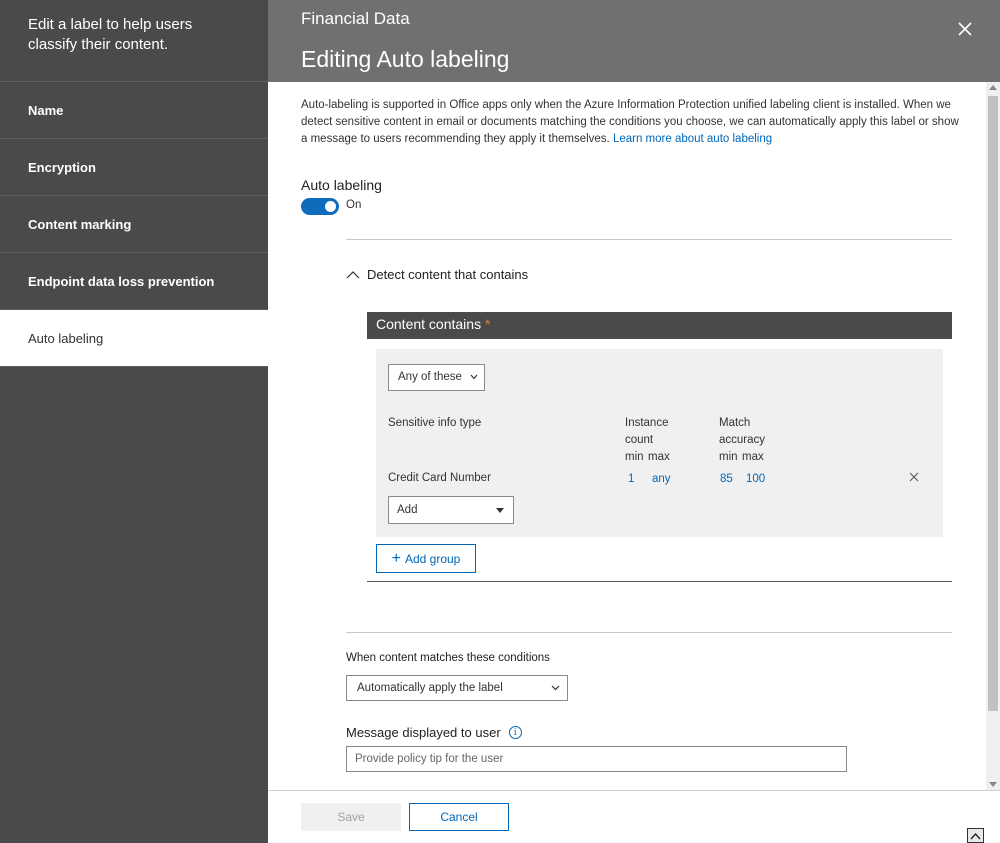 Image resolution: width=1000 pixels, height=843 pixels. I want to click on conditions-action-value: Automatically apply the label, so click(430, 688).